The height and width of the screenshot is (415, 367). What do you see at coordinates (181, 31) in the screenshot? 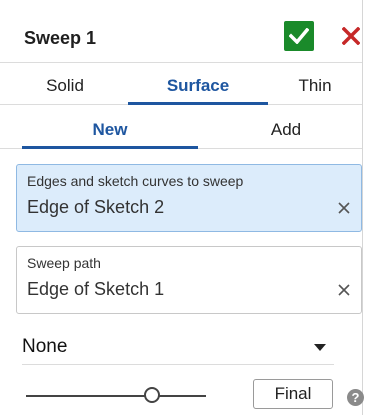
I see `panel-header: Sweep 1` at bounding box center [181, 31].